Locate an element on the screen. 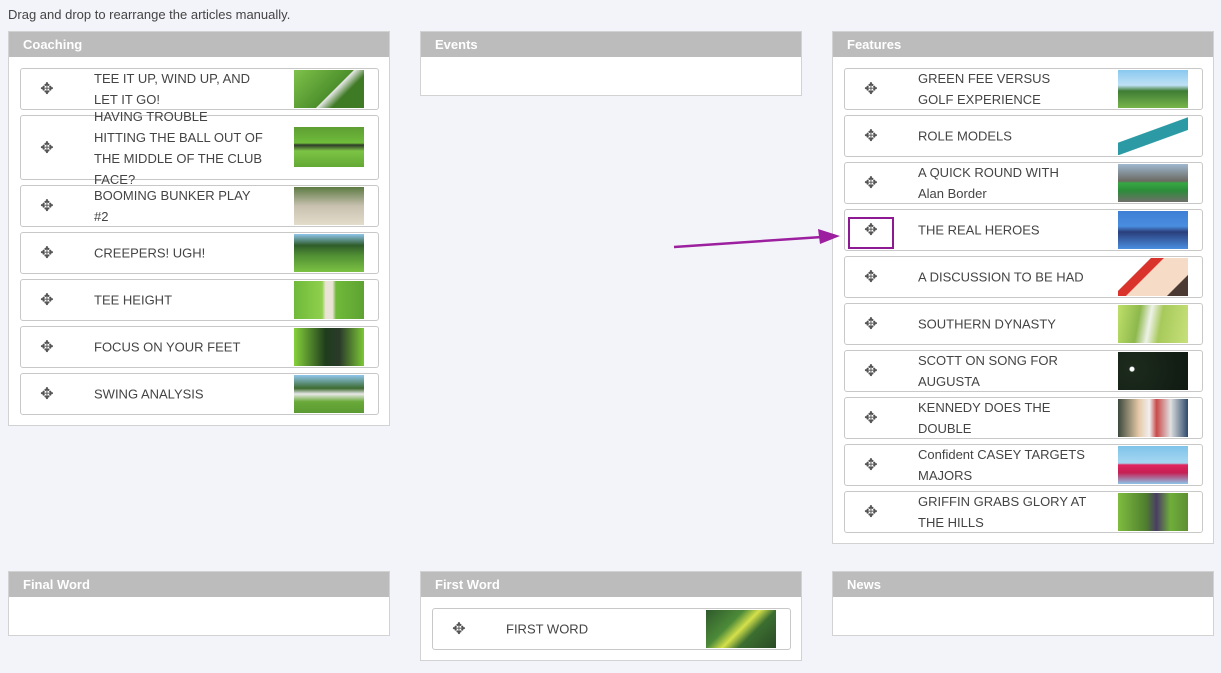 The height and width of the screenshot is (673, 1221). column-news: News is located at coordinates (1023, 603).